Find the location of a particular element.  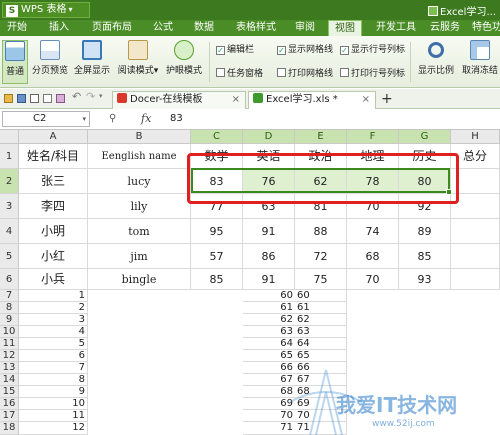

row-header: 3 is located at coordinates (9, 206).